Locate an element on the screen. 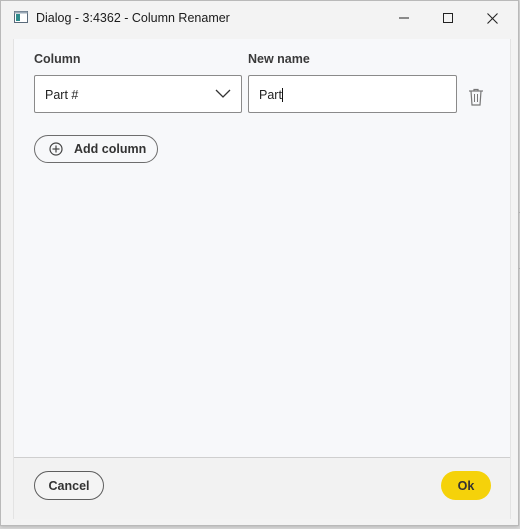 The width and height of the screenshot is (520, 529). cancel-button: Cancel is located at coordinates (69, 485).